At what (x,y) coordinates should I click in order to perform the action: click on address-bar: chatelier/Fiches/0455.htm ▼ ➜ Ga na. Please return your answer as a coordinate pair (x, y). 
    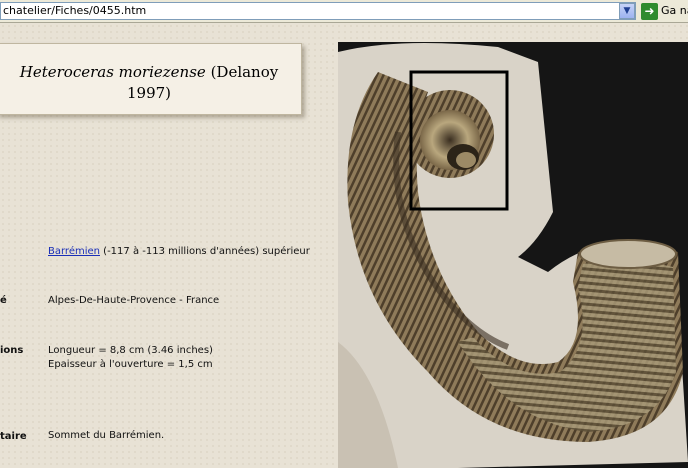
    Looking at the image, I should click on (344, 11).